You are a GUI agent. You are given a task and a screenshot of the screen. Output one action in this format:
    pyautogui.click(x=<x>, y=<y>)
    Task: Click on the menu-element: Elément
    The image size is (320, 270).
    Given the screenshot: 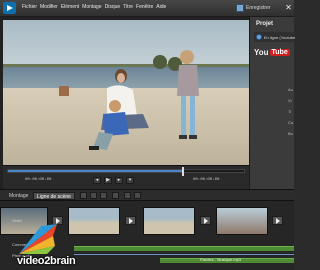 What is the action you would take?
    pyautogui.click(x=70, y=7)
    